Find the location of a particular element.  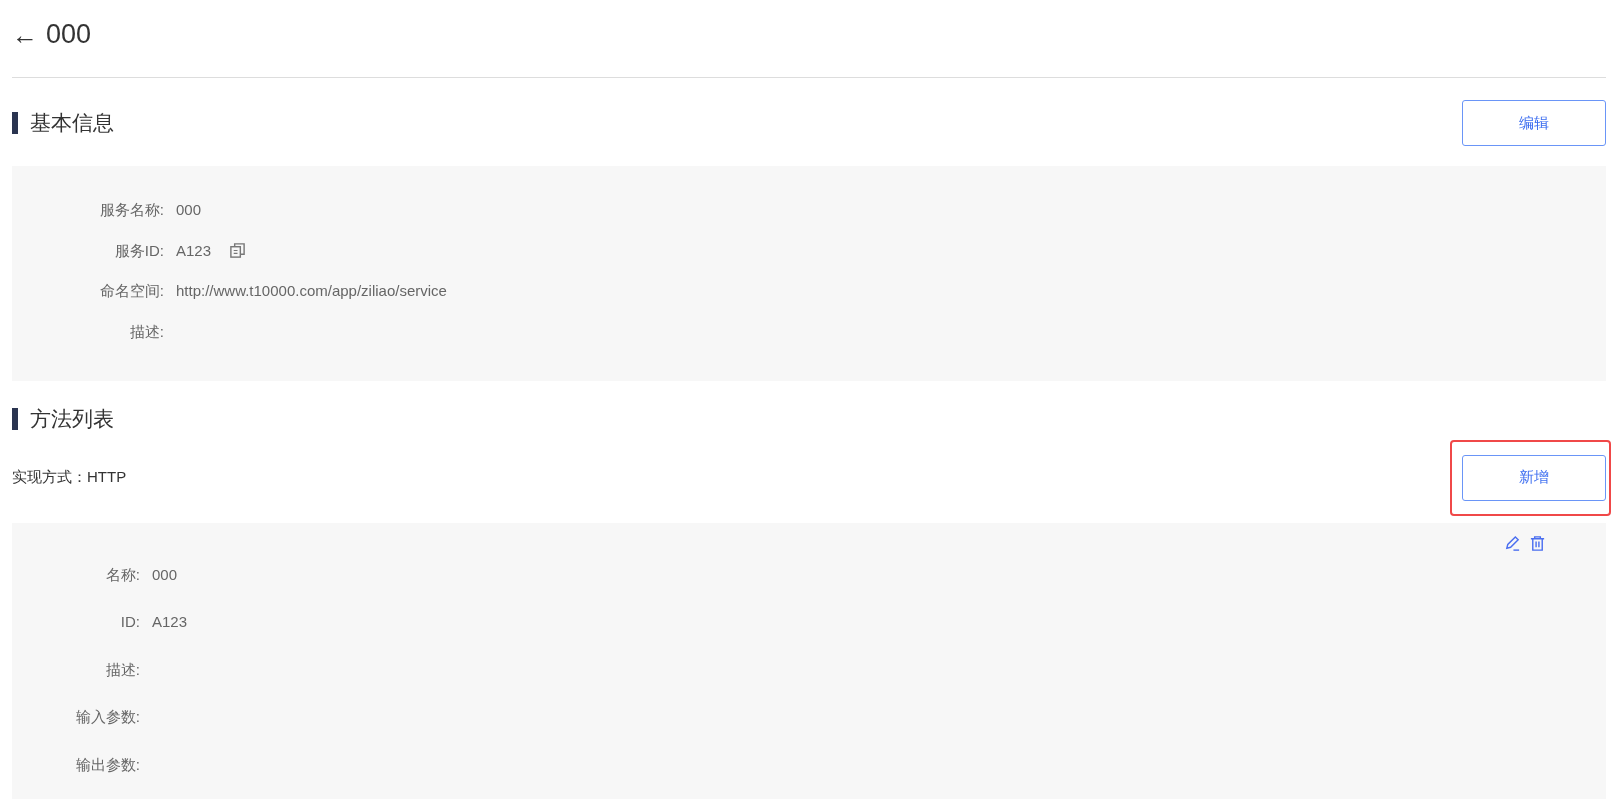

field-label: 命名空间: is located at coordinates (131, 291).